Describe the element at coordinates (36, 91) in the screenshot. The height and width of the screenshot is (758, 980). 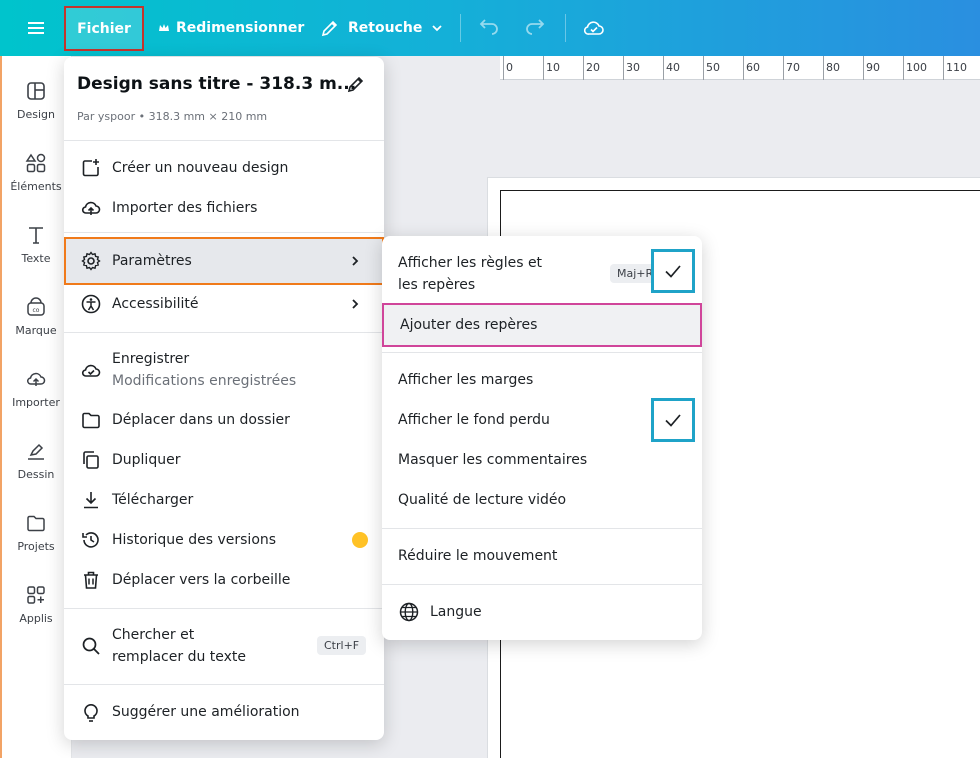
I see `layout-icon` at that location.